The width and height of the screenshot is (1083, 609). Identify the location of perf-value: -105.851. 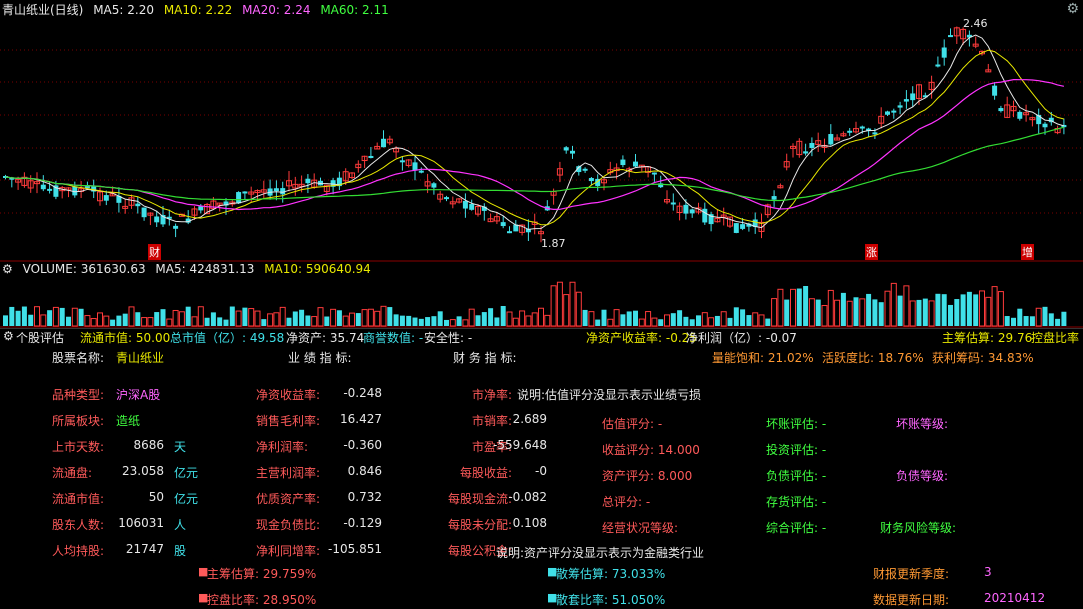
(355, 549).